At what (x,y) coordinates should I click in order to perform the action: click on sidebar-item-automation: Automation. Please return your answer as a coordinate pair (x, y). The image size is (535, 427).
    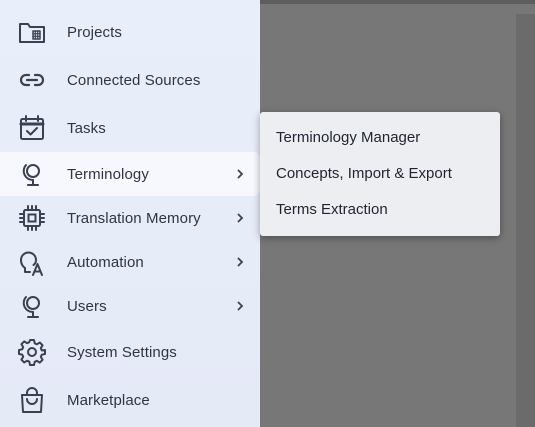
    Looking at the image, I should click on (130, 262).